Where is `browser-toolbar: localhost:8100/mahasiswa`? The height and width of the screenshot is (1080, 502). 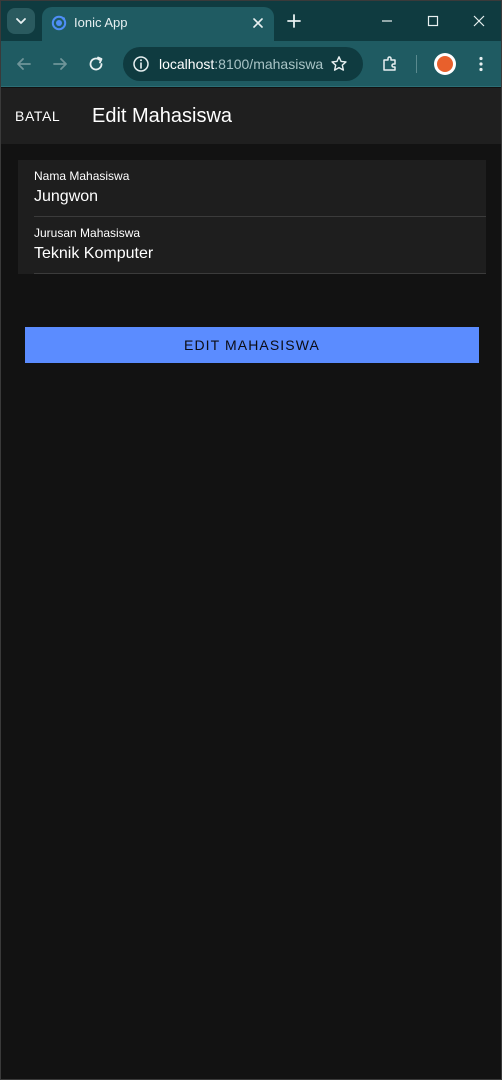 browser-toolbar: localhost:8100/mahasiswa is located at coordinates (251, 64).